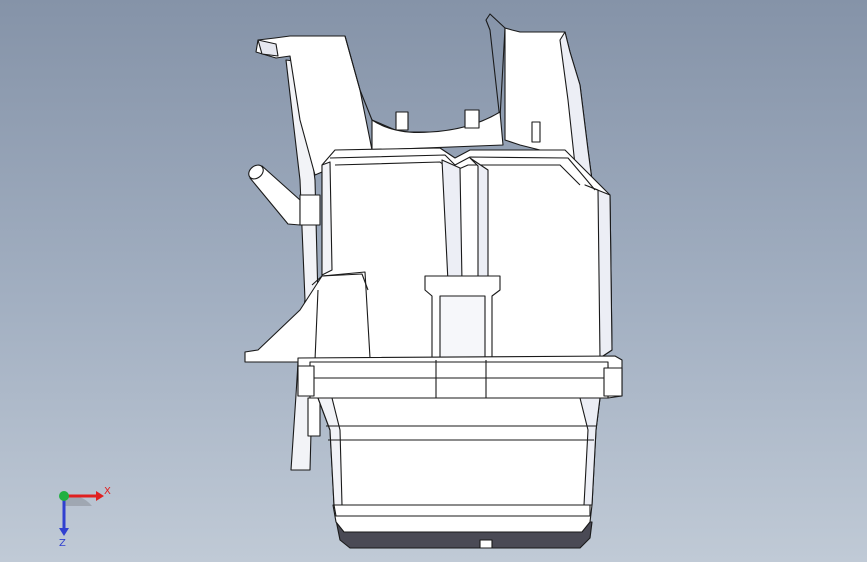 The width and height of the screenshot is (867, 562). I want to click on lower-tank, so click(459, 451).